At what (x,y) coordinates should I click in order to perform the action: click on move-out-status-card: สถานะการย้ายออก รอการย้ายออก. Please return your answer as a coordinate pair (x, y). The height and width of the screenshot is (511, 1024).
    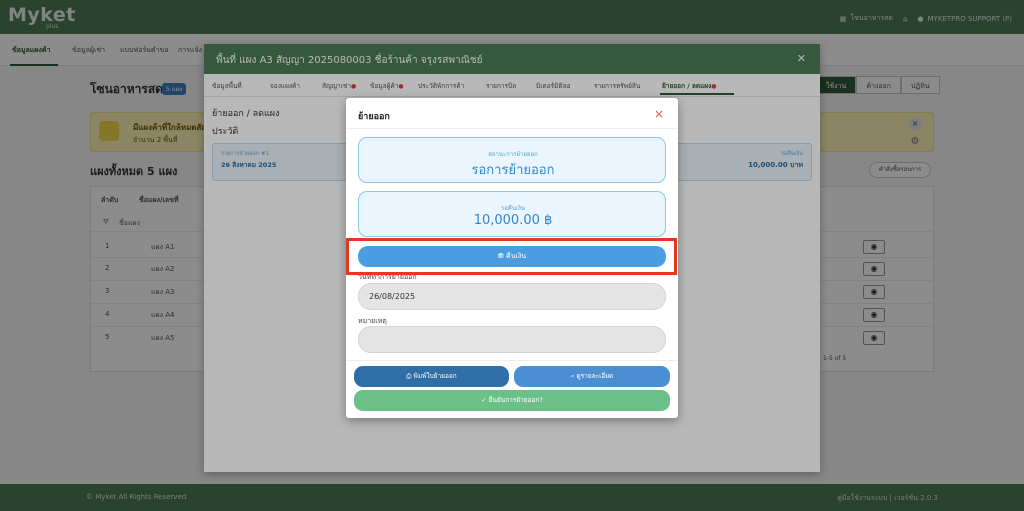
    Looking at the image, I should click on (512, 160).